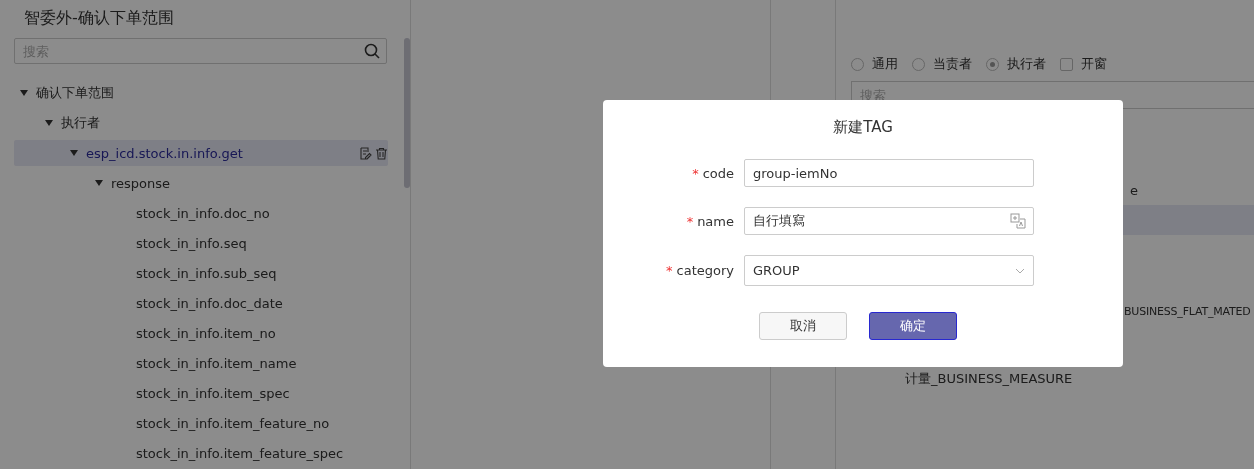  Describe the element at coordinates (1094, 64) in the screenshot. I see `checkbox-label: 开窗` at that location.